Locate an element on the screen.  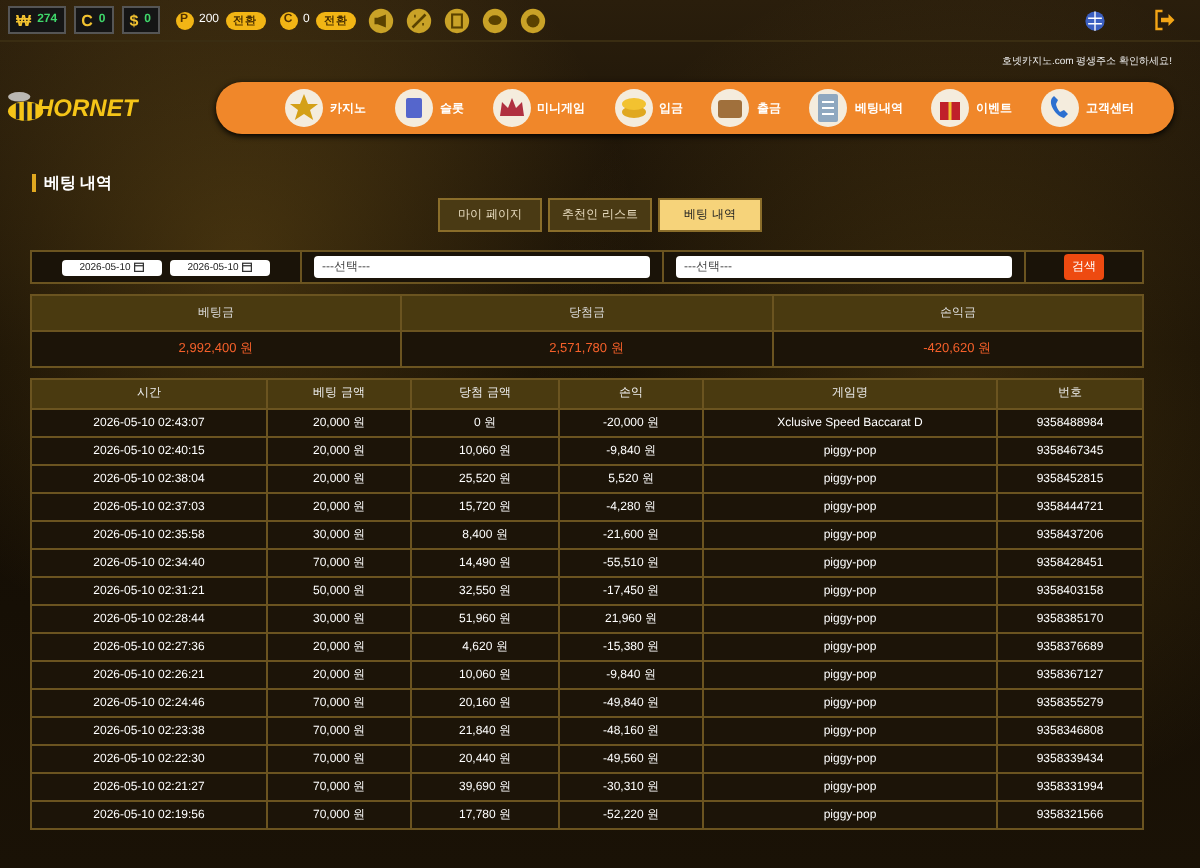
logout-icon is located at coordinates (1164, 20).